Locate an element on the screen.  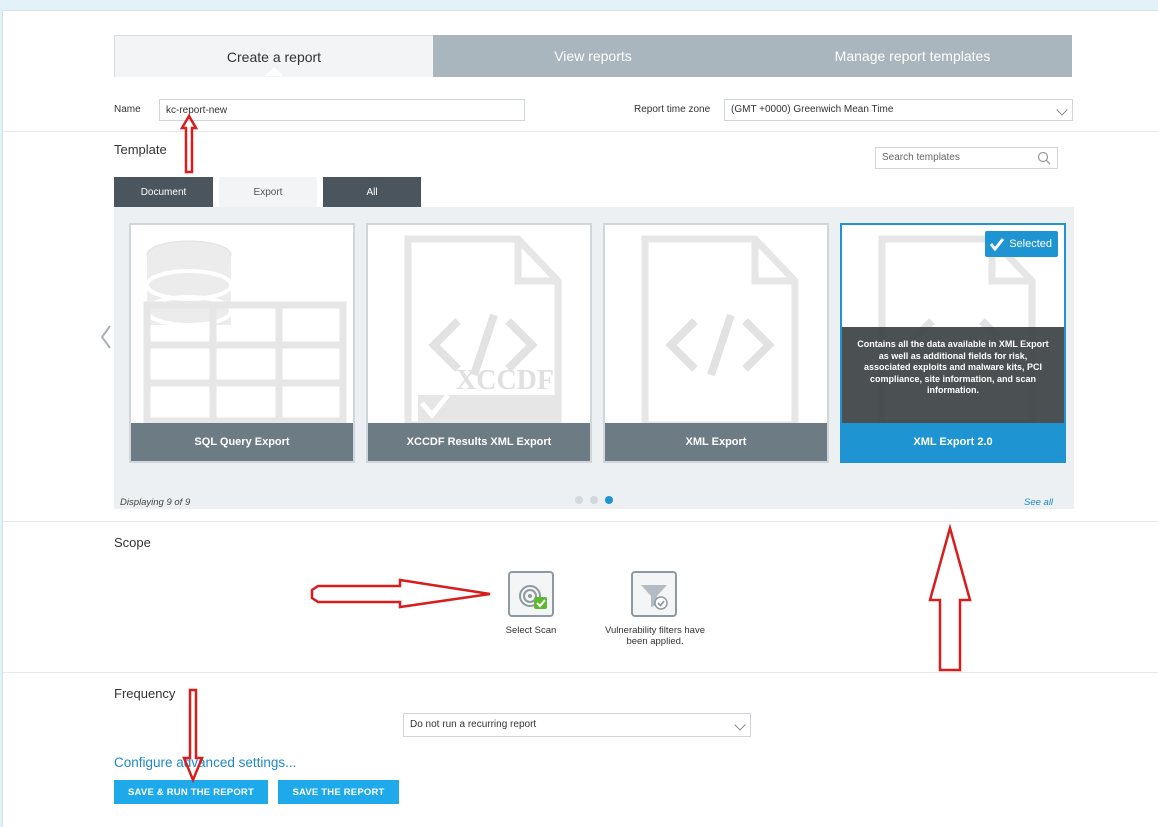
name-label: Name is located at coordinates (127, 109).